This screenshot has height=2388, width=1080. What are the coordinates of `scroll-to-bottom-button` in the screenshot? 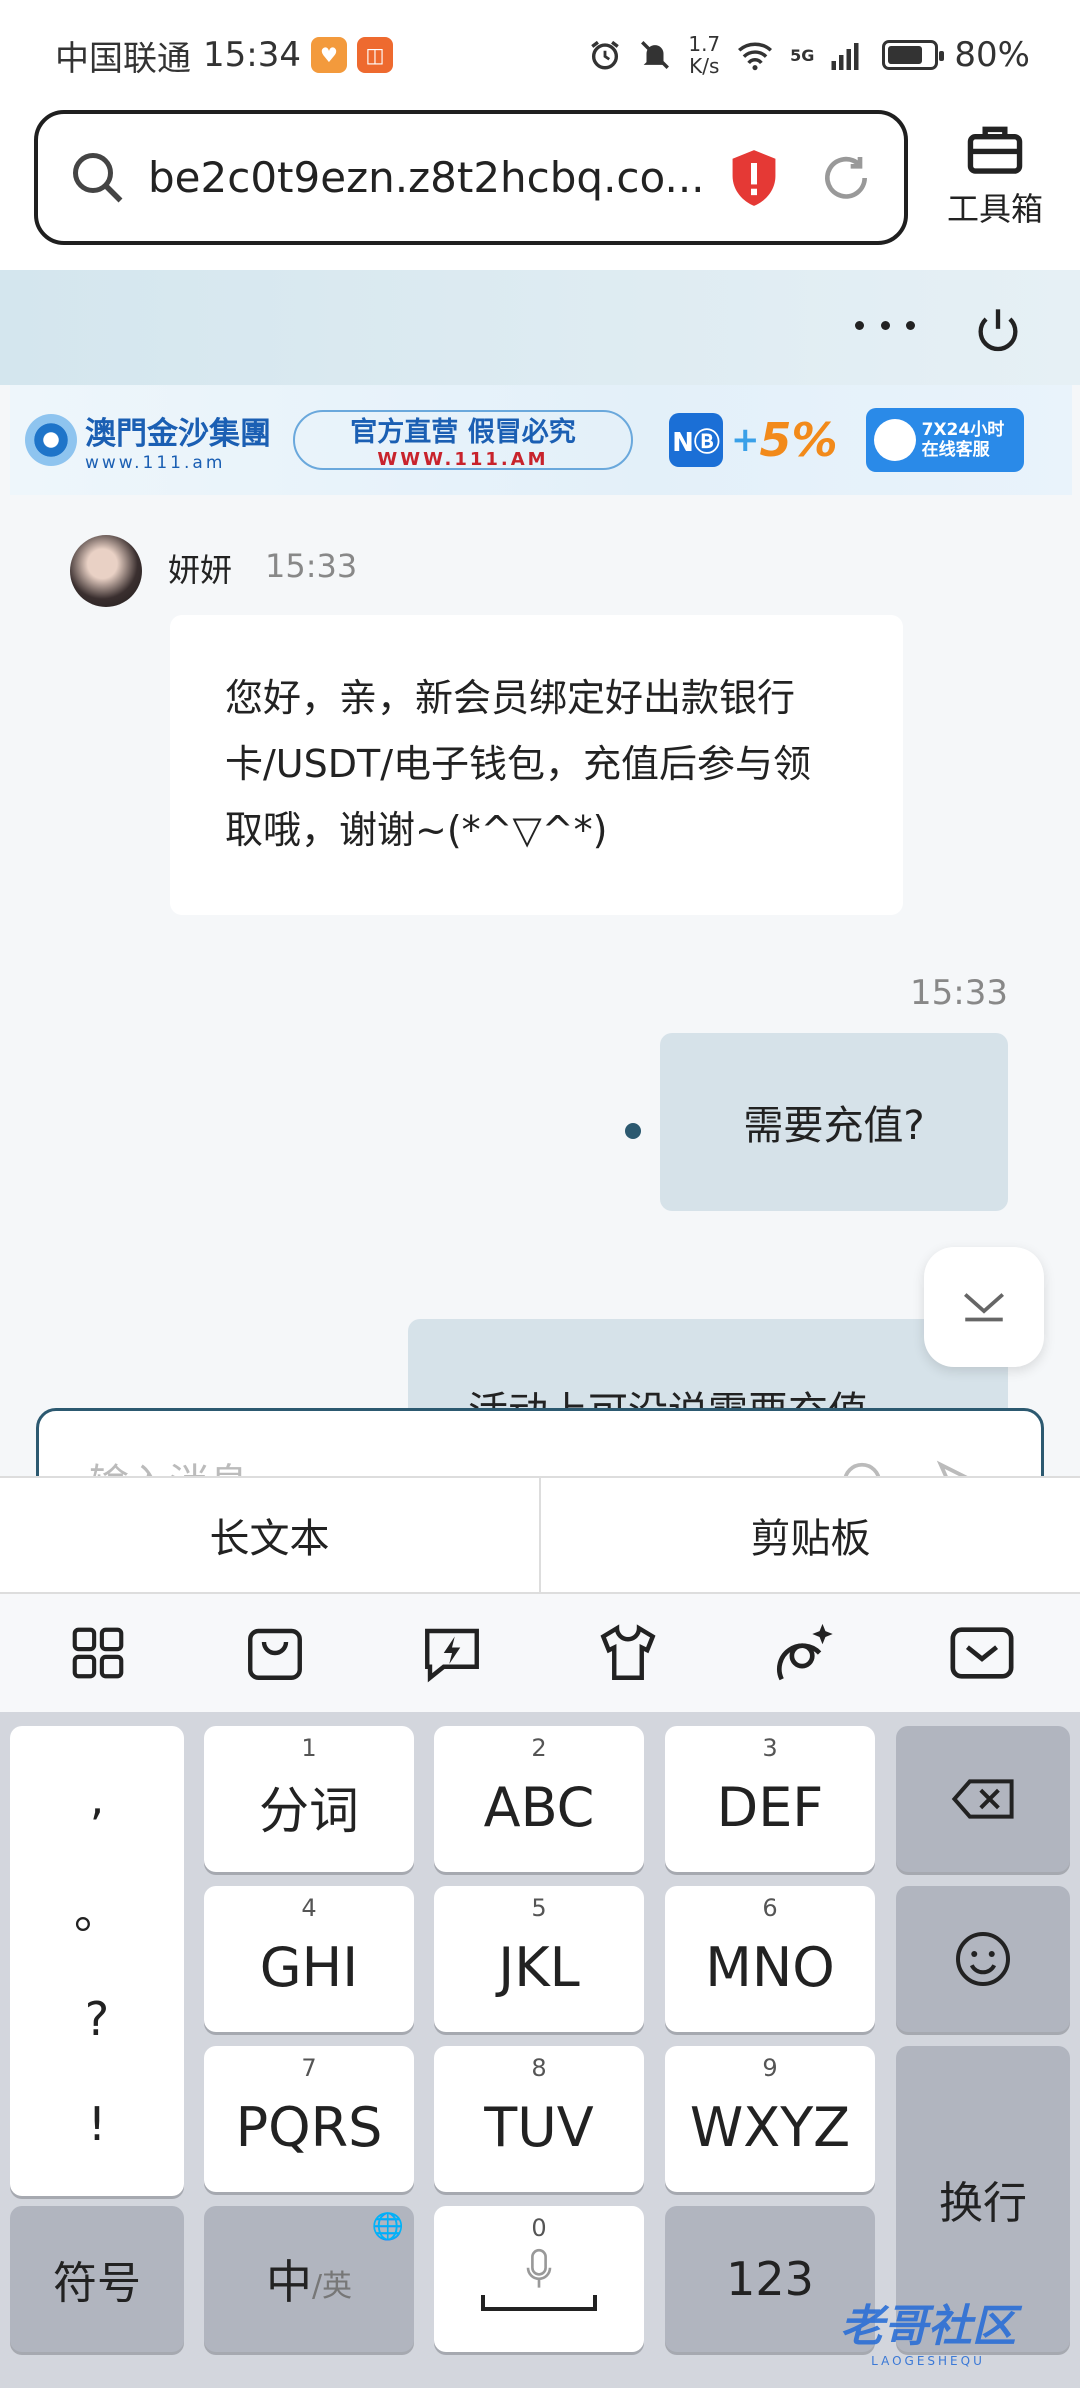 It's located at (984, 1307).